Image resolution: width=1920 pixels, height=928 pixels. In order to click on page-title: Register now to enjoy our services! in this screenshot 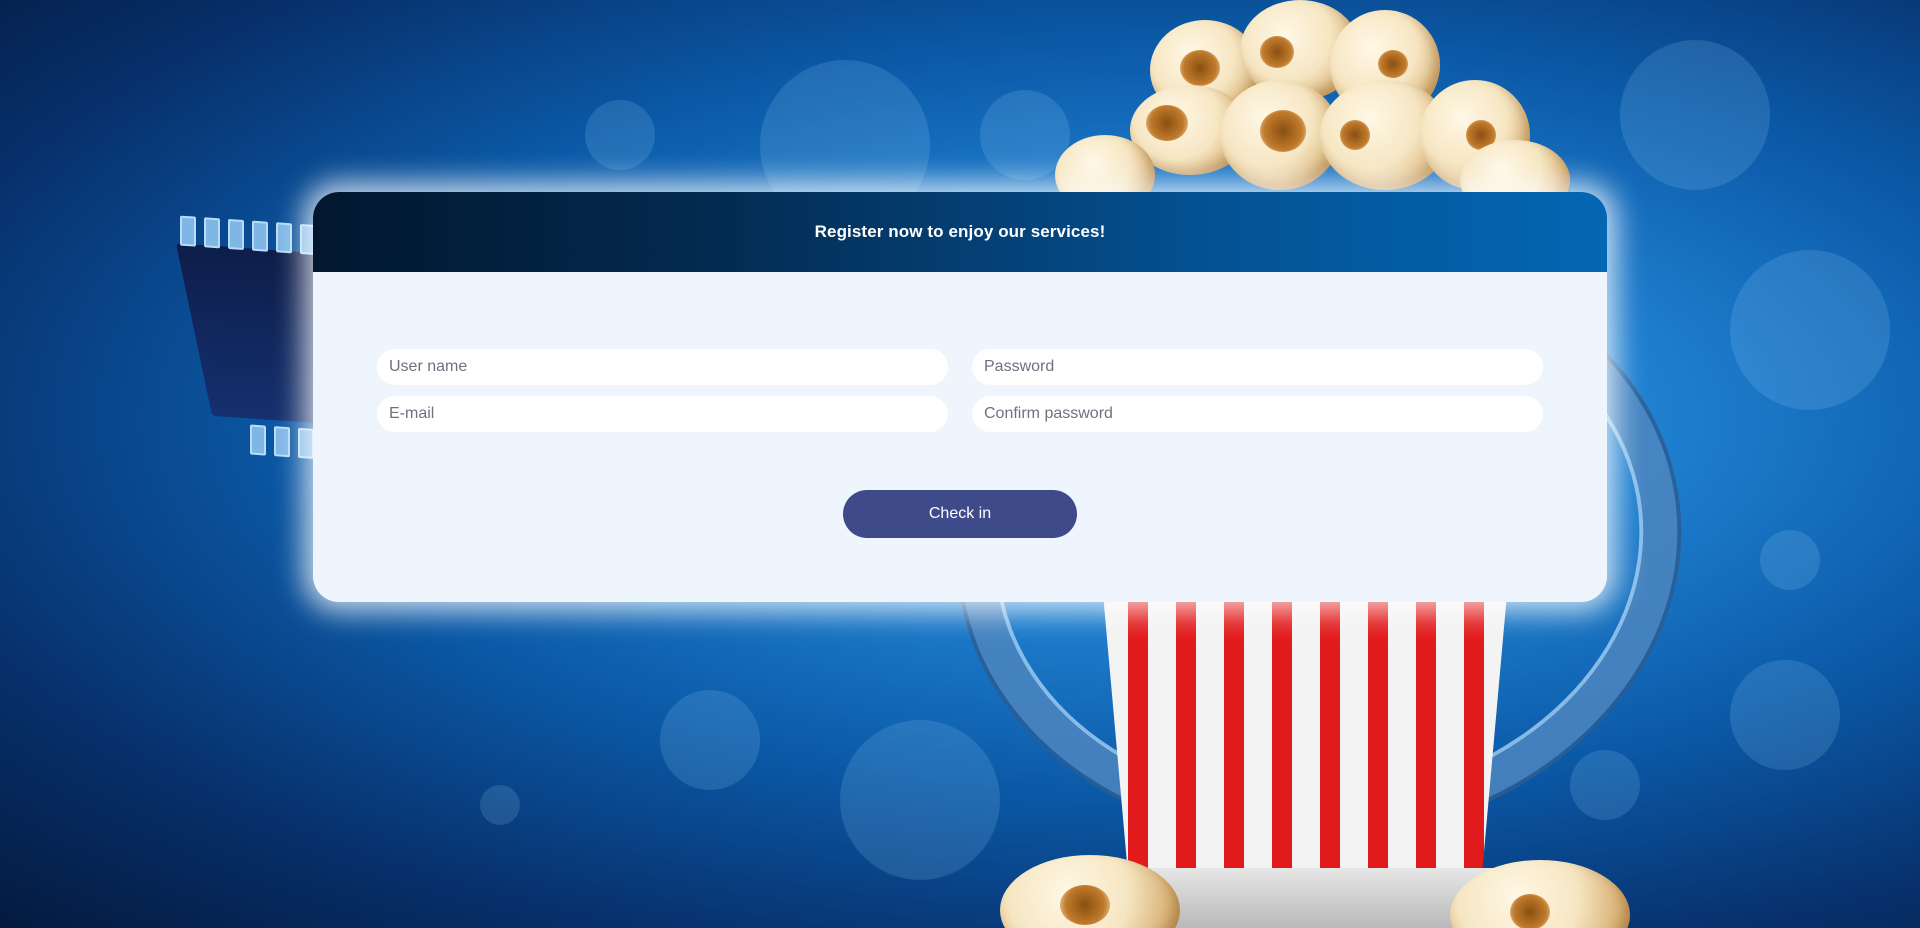, I will do `click(960, 231)`.